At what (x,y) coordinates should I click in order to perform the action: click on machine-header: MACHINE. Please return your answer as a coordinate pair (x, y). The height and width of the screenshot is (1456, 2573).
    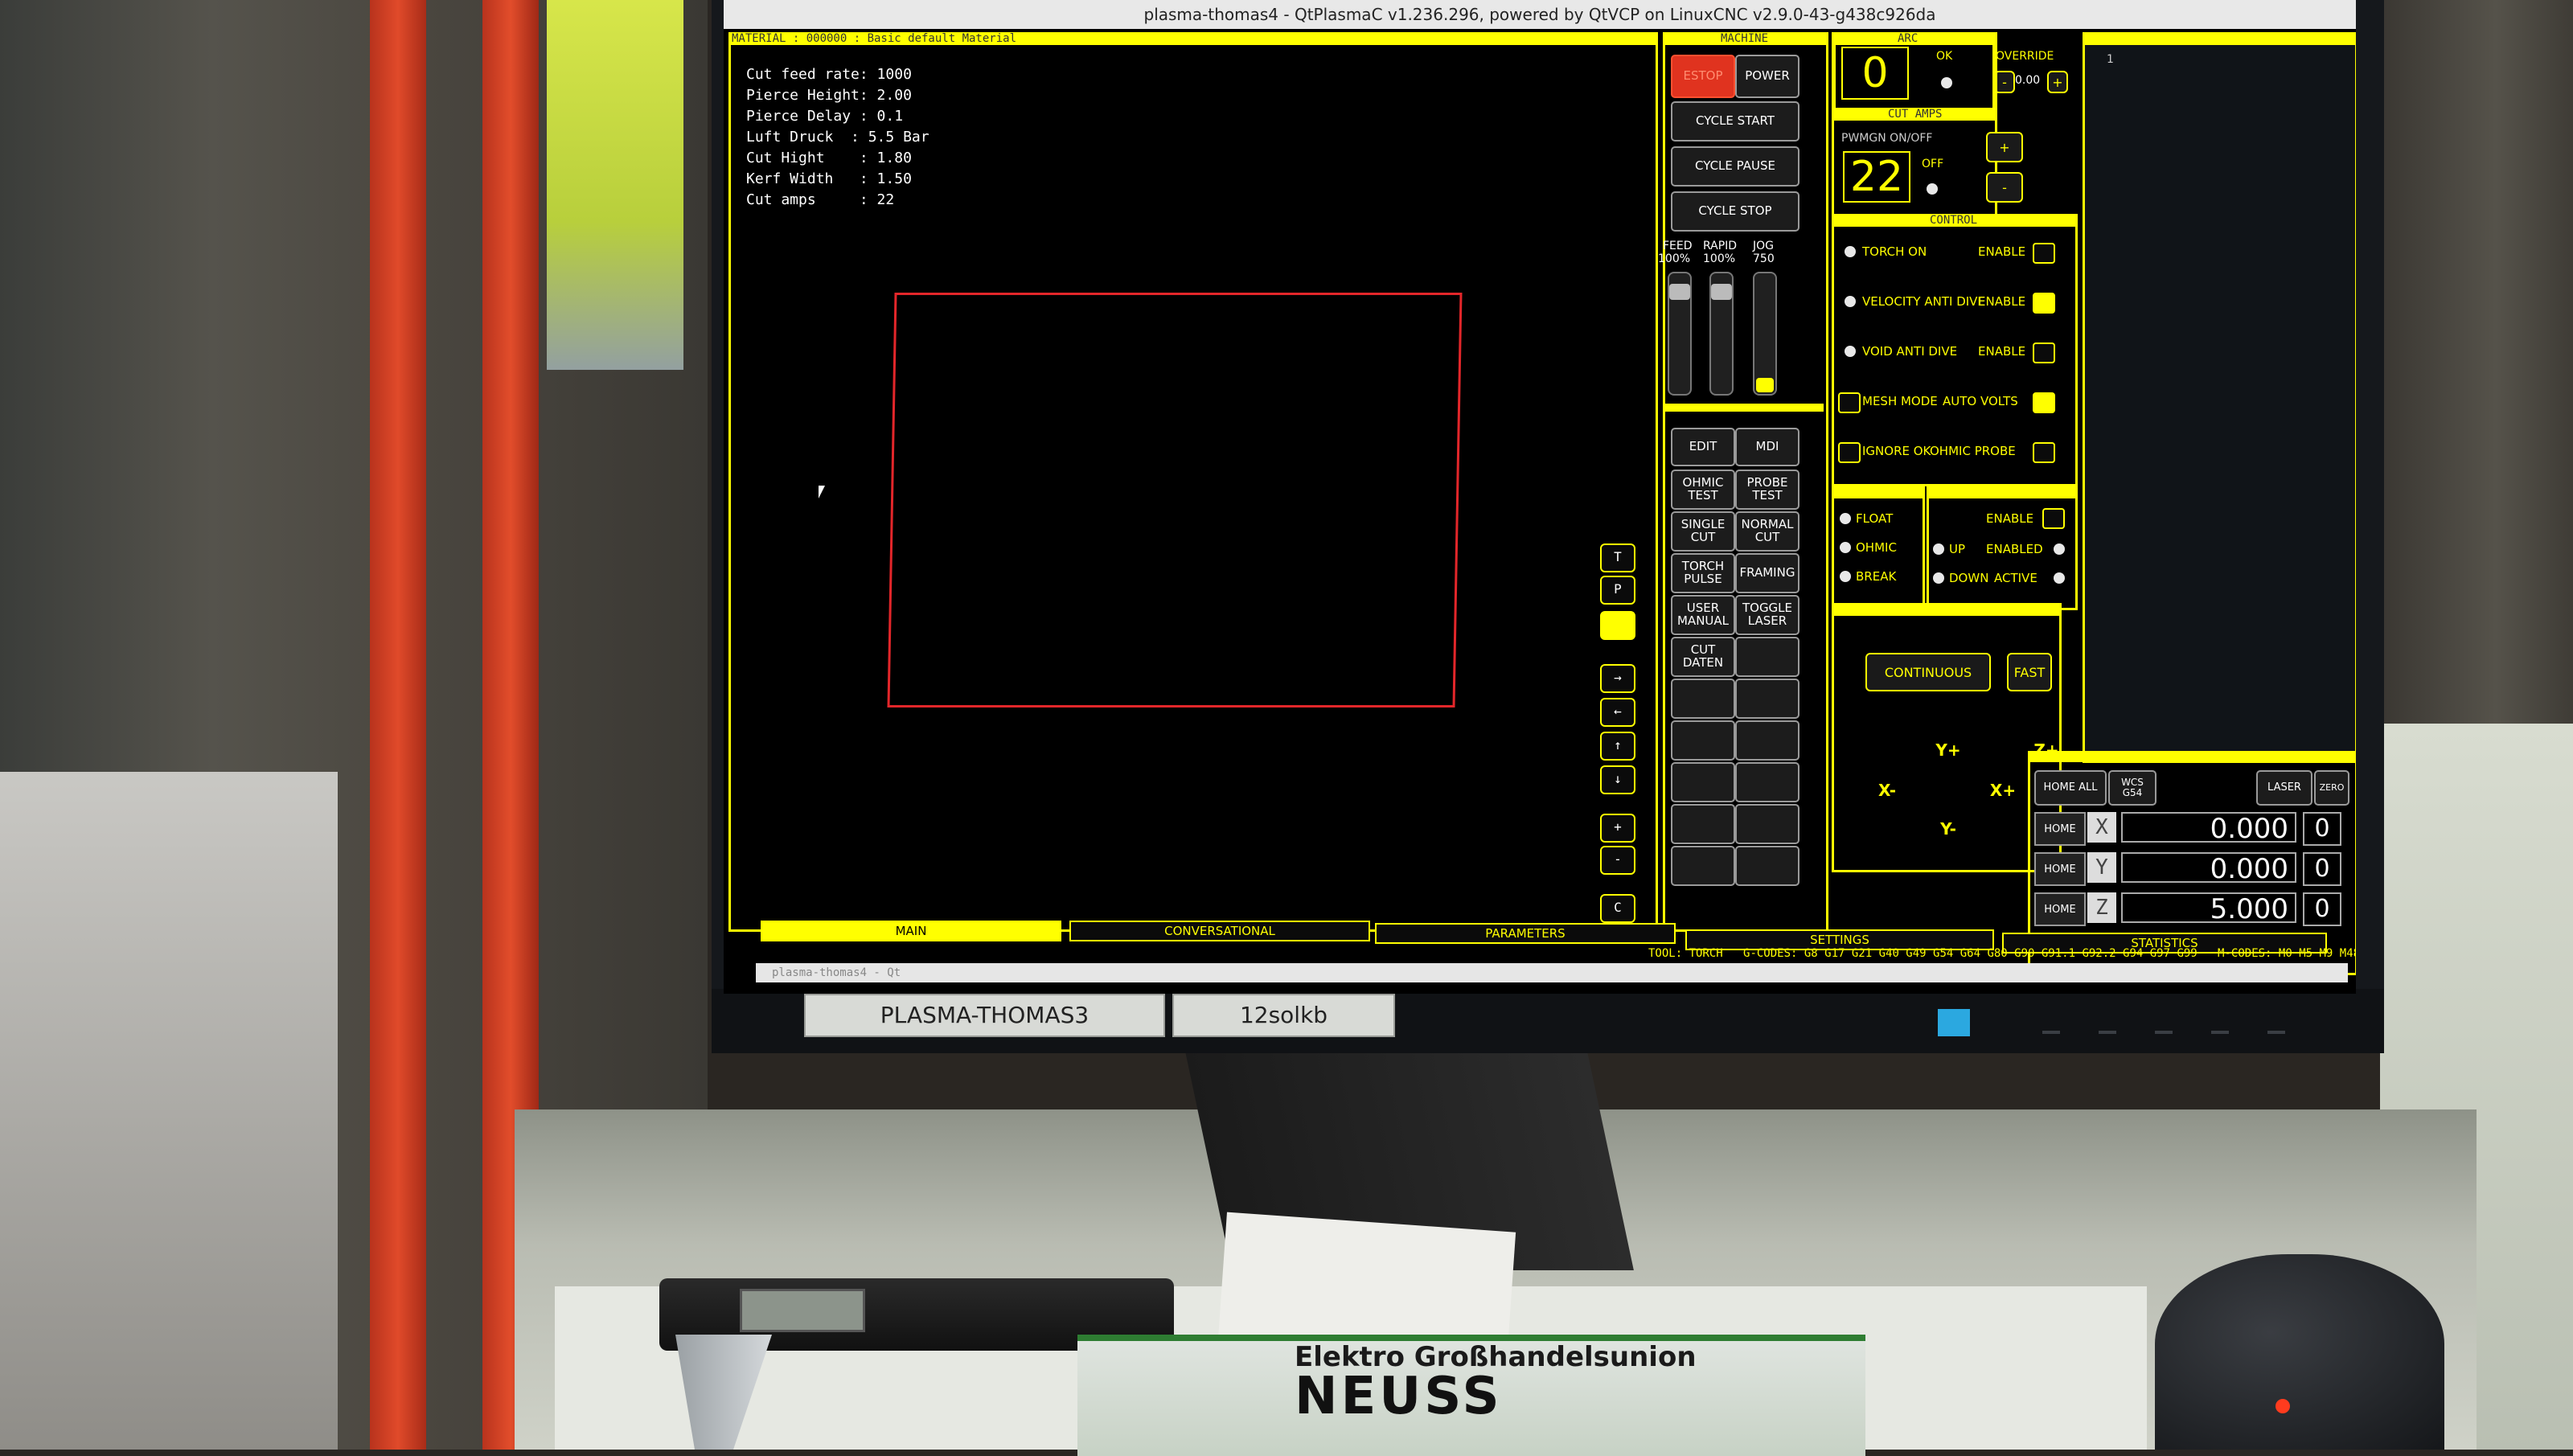
    Looking at the image, I should click on (1757, 38).